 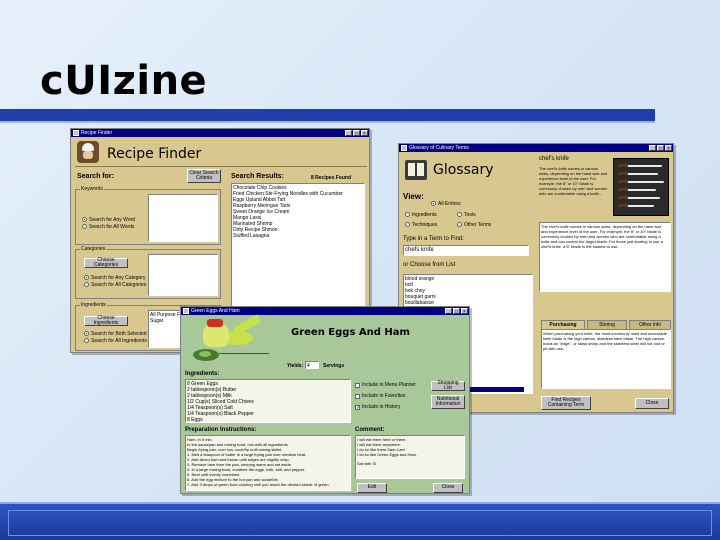 I want to click on category-all-radio: Search for All Categories, so click(x=115, y=284).